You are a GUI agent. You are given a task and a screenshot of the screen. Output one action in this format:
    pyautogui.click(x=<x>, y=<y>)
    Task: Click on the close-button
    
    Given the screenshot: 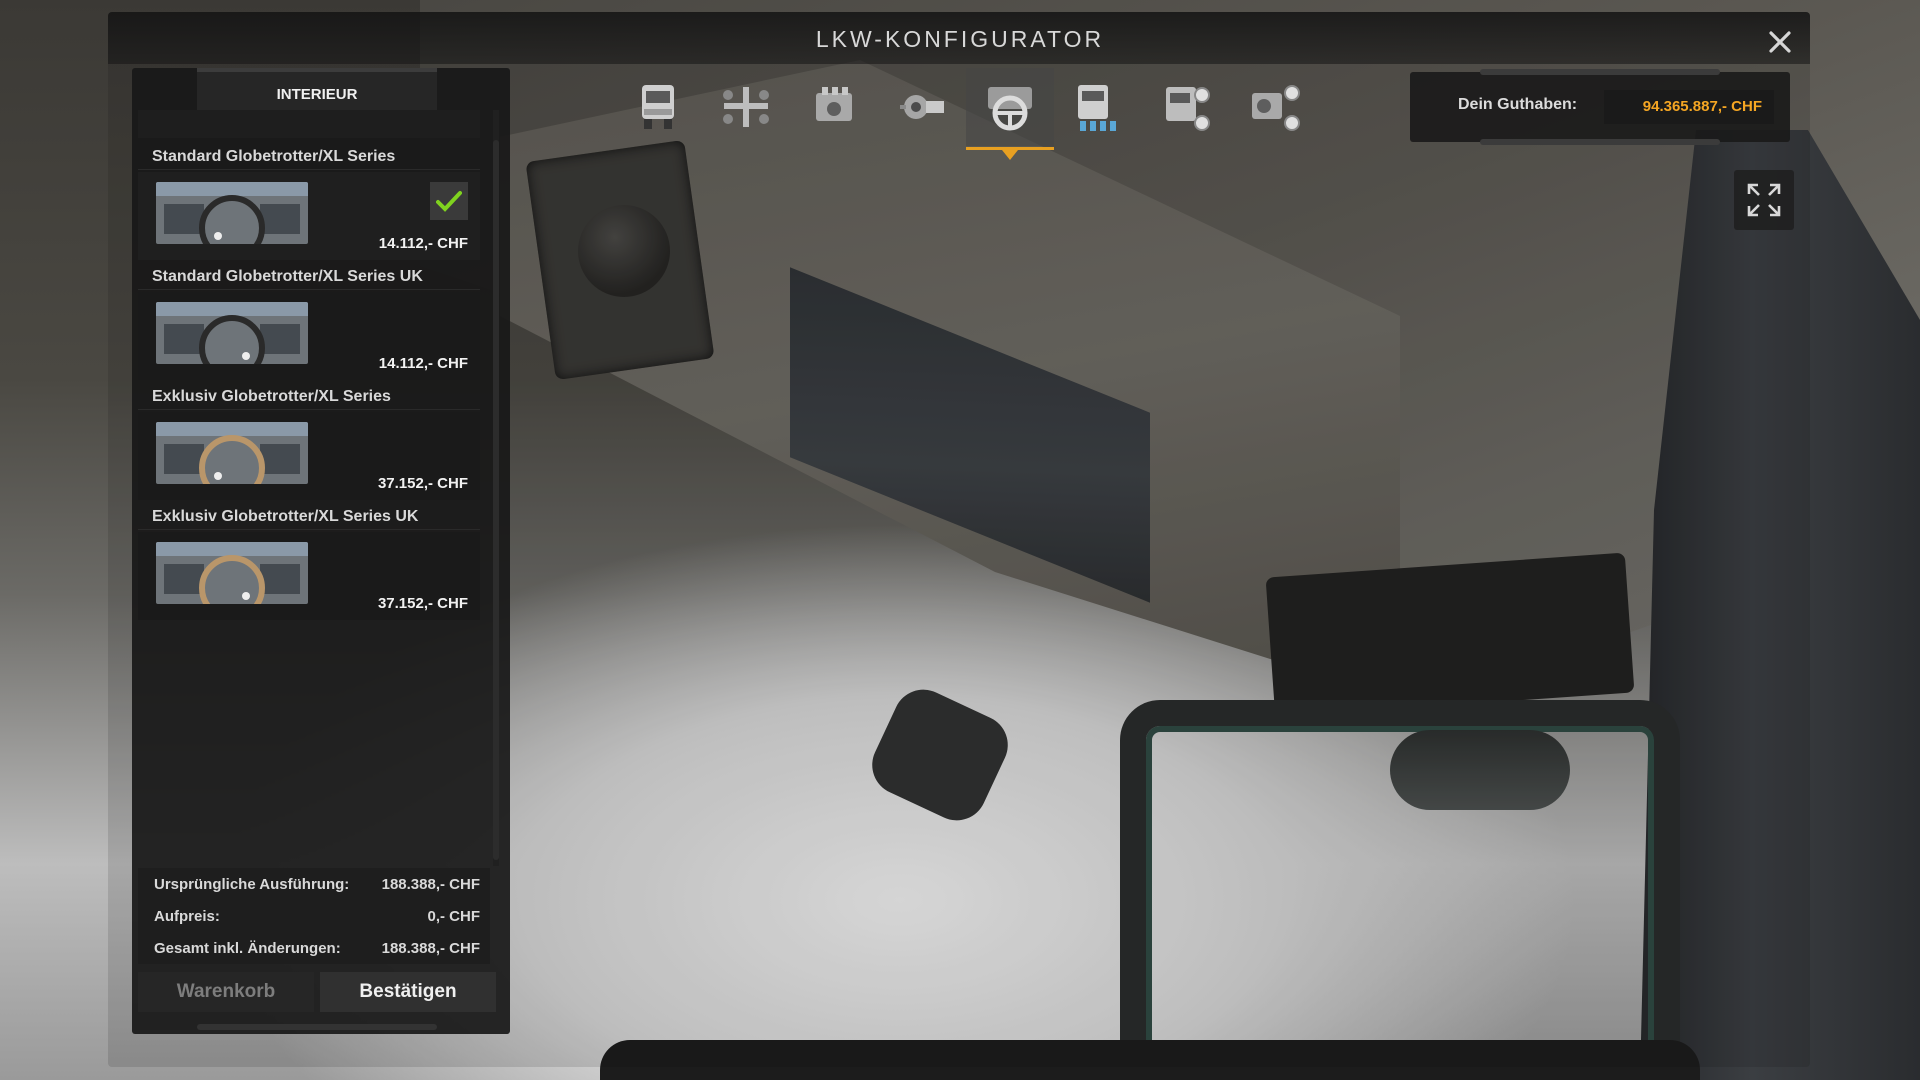 What is the action you would take?
    pyautogui.click(x=1780, y=42)
    